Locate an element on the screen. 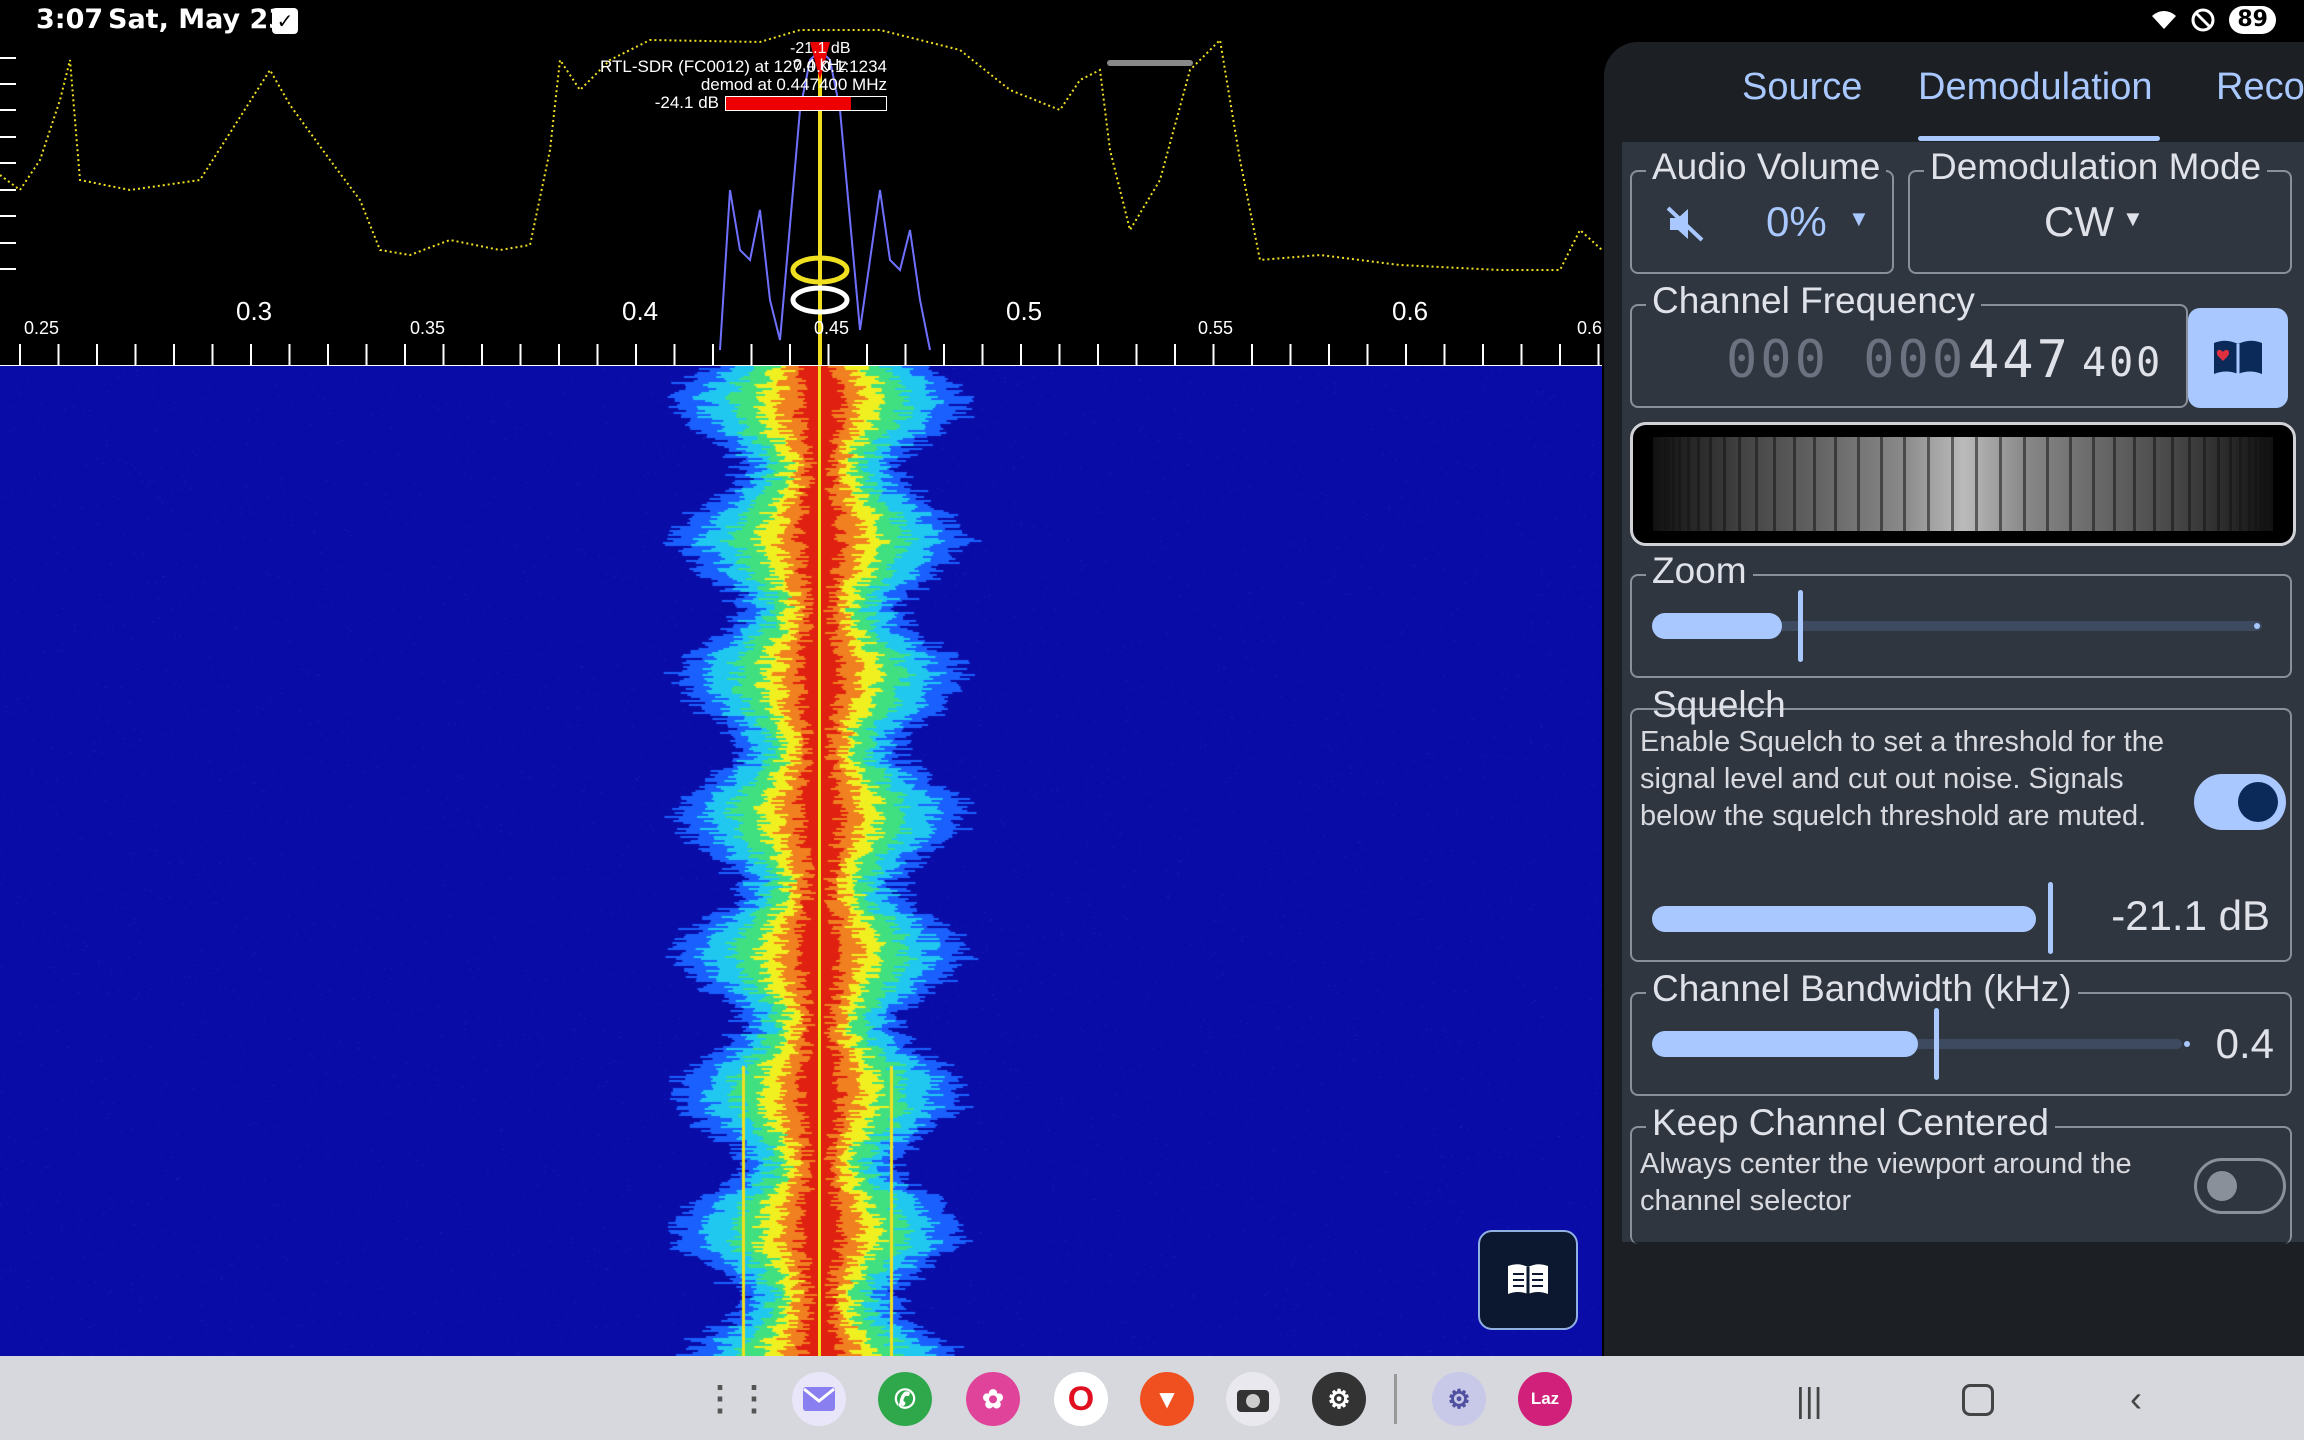  settings-icon: ⚙ is located at coordinates (1339, 1399).